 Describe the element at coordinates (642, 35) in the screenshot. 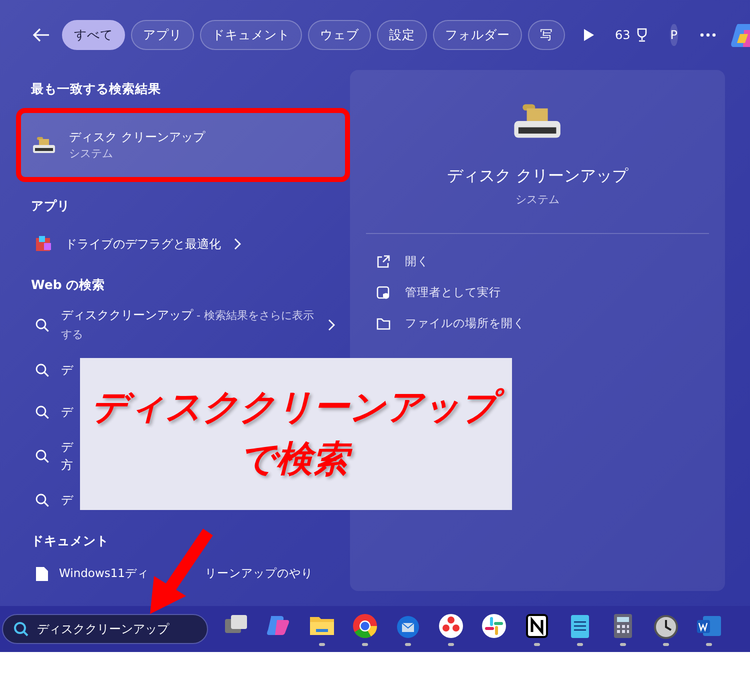

I see `trophy-icon` at that location.